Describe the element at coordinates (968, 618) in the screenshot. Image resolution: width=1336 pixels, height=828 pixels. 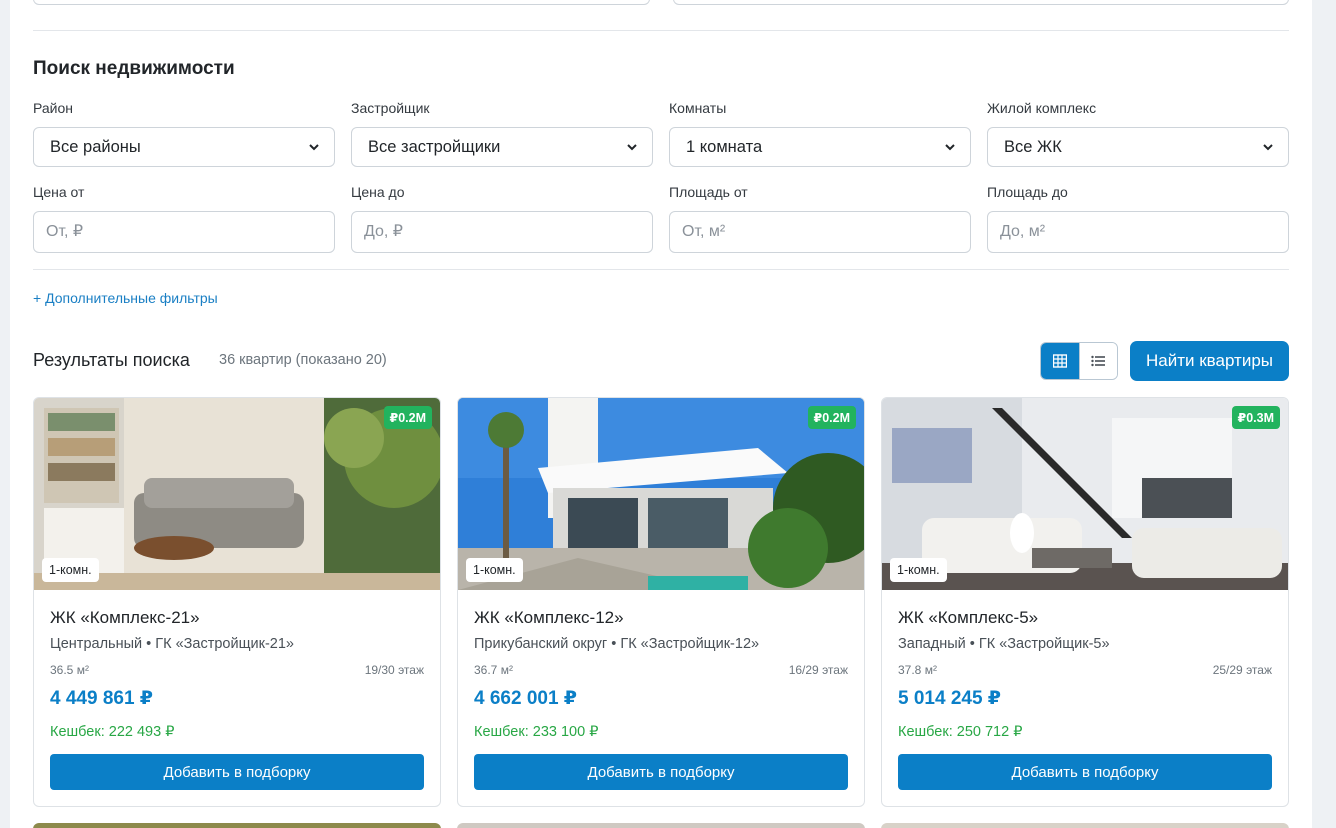
I see `listing-title: ЖК «Комплекс-5»` at that location.